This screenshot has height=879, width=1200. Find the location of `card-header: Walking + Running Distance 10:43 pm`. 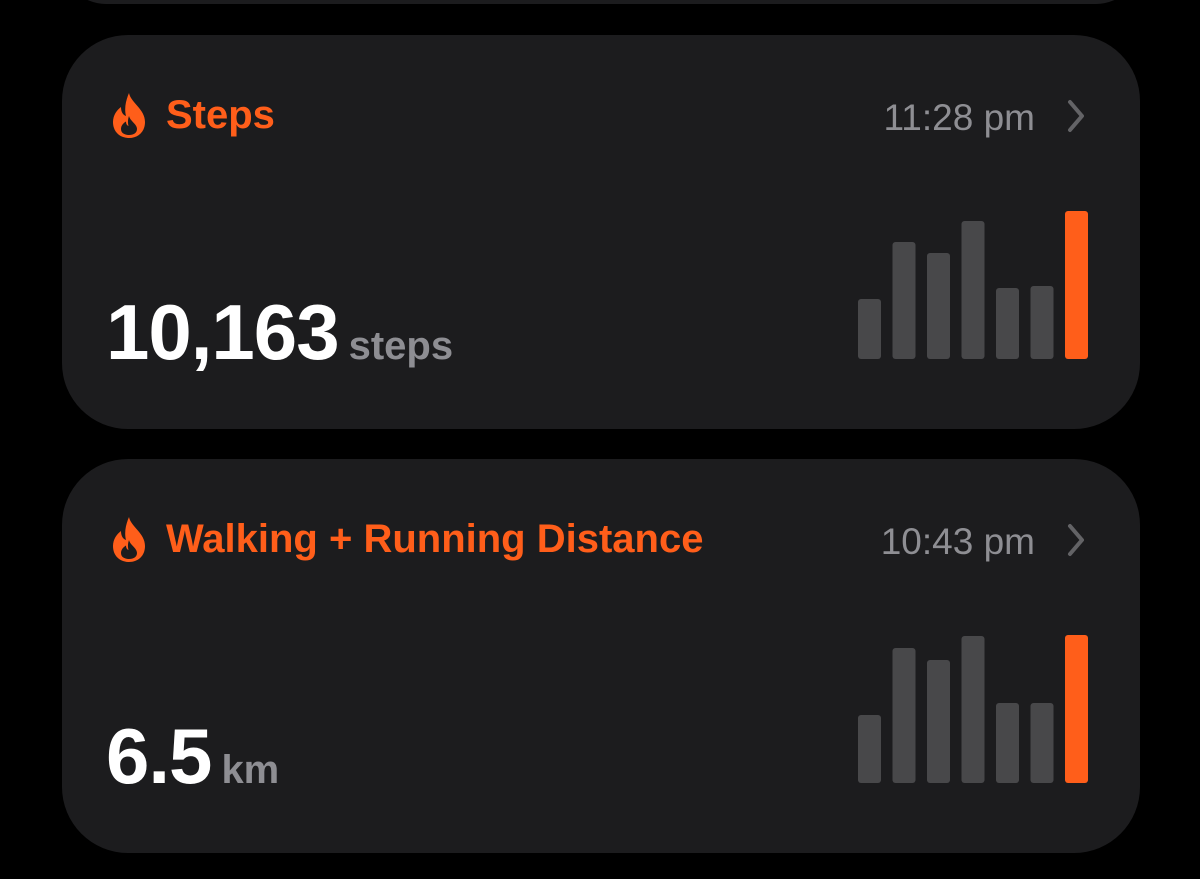

card-header: Walking + Running Distance 10:43 pm is located at coordinates (597, 538).